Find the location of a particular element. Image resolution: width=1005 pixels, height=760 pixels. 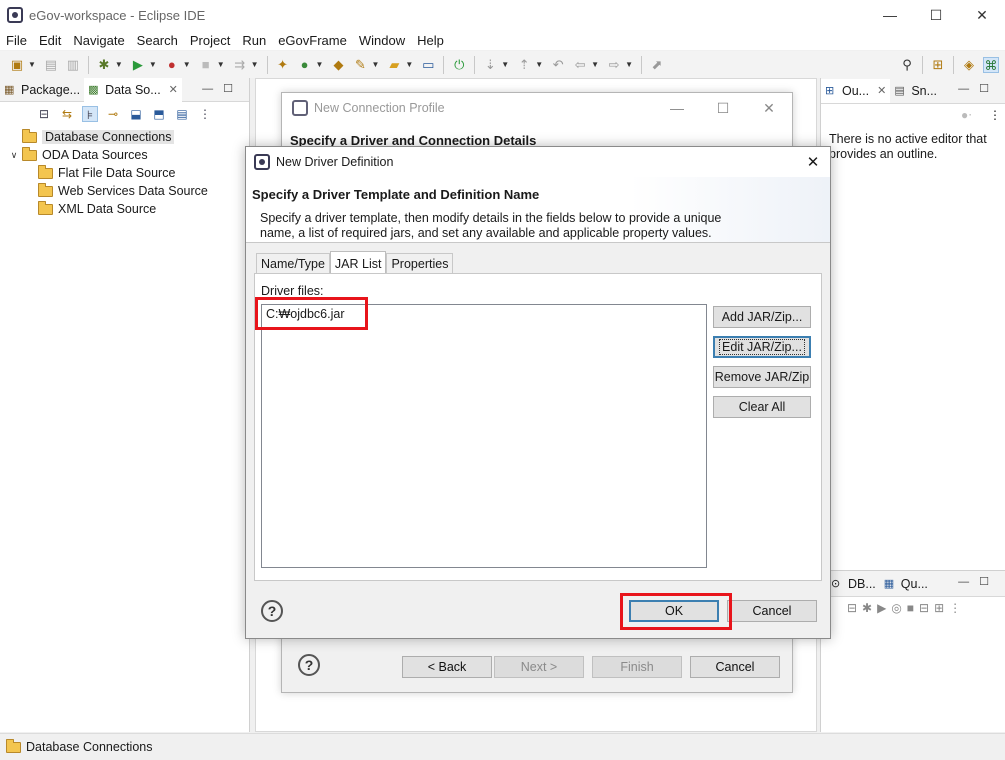

save-all-icon: ▥ is located at coordinates (73, 65).